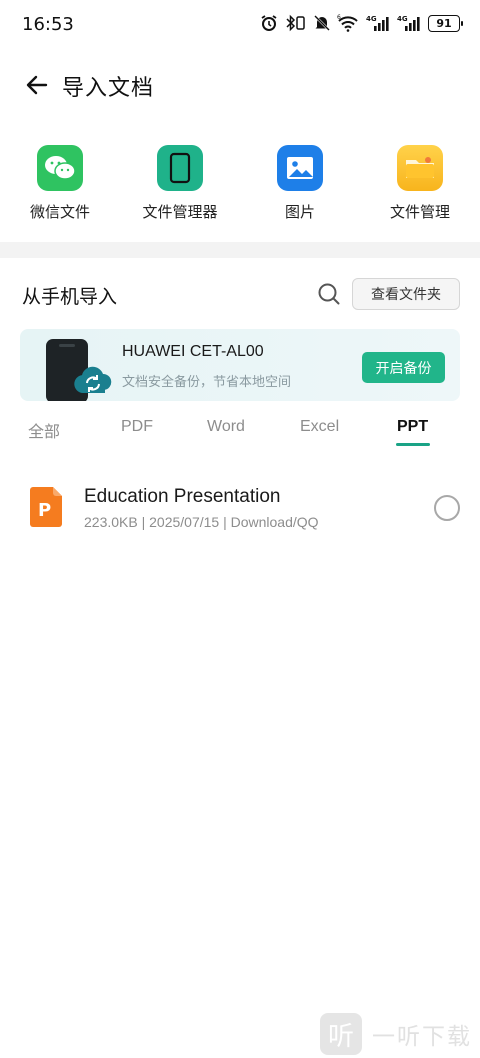  What do you see at coordinates (48, 24) in the screenshot?
I see `status-time: 16:53` at bounding box center [48, 24].